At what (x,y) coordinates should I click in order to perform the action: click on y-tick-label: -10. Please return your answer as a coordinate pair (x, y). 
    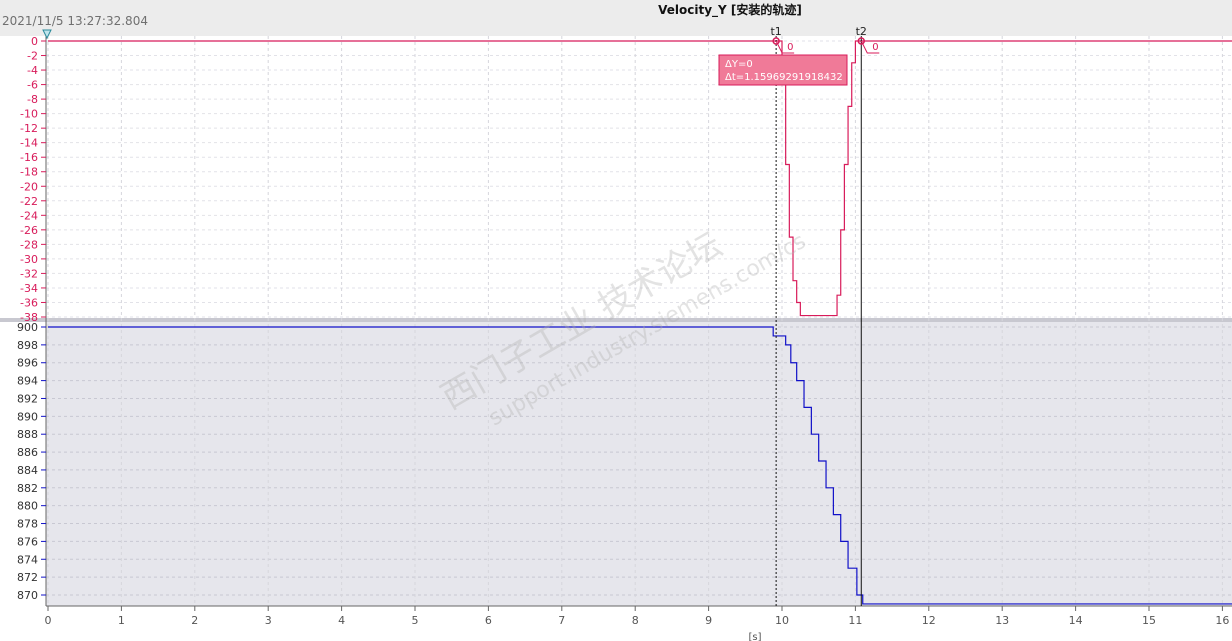
    Looking at the image, I should click on (29, 114).